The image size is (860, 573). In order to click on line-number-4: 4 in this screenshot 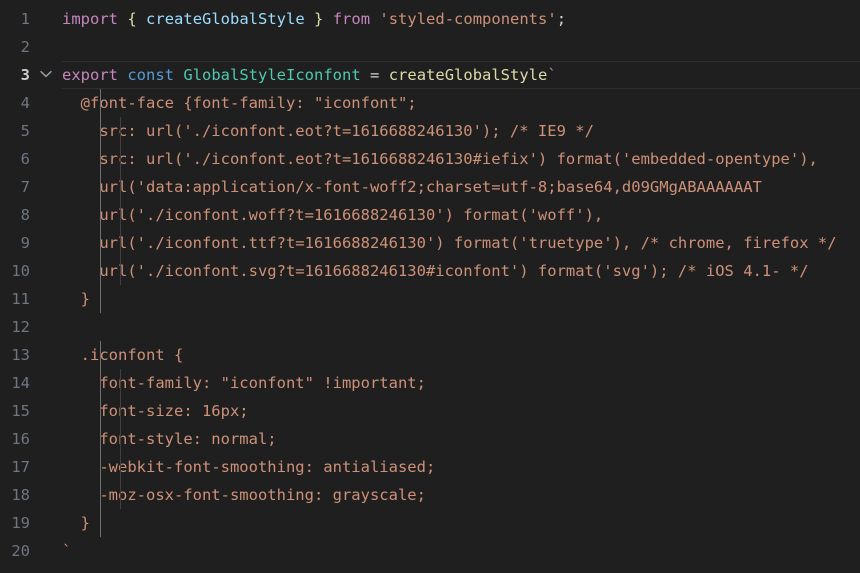, I will do `click(15, 103)`.